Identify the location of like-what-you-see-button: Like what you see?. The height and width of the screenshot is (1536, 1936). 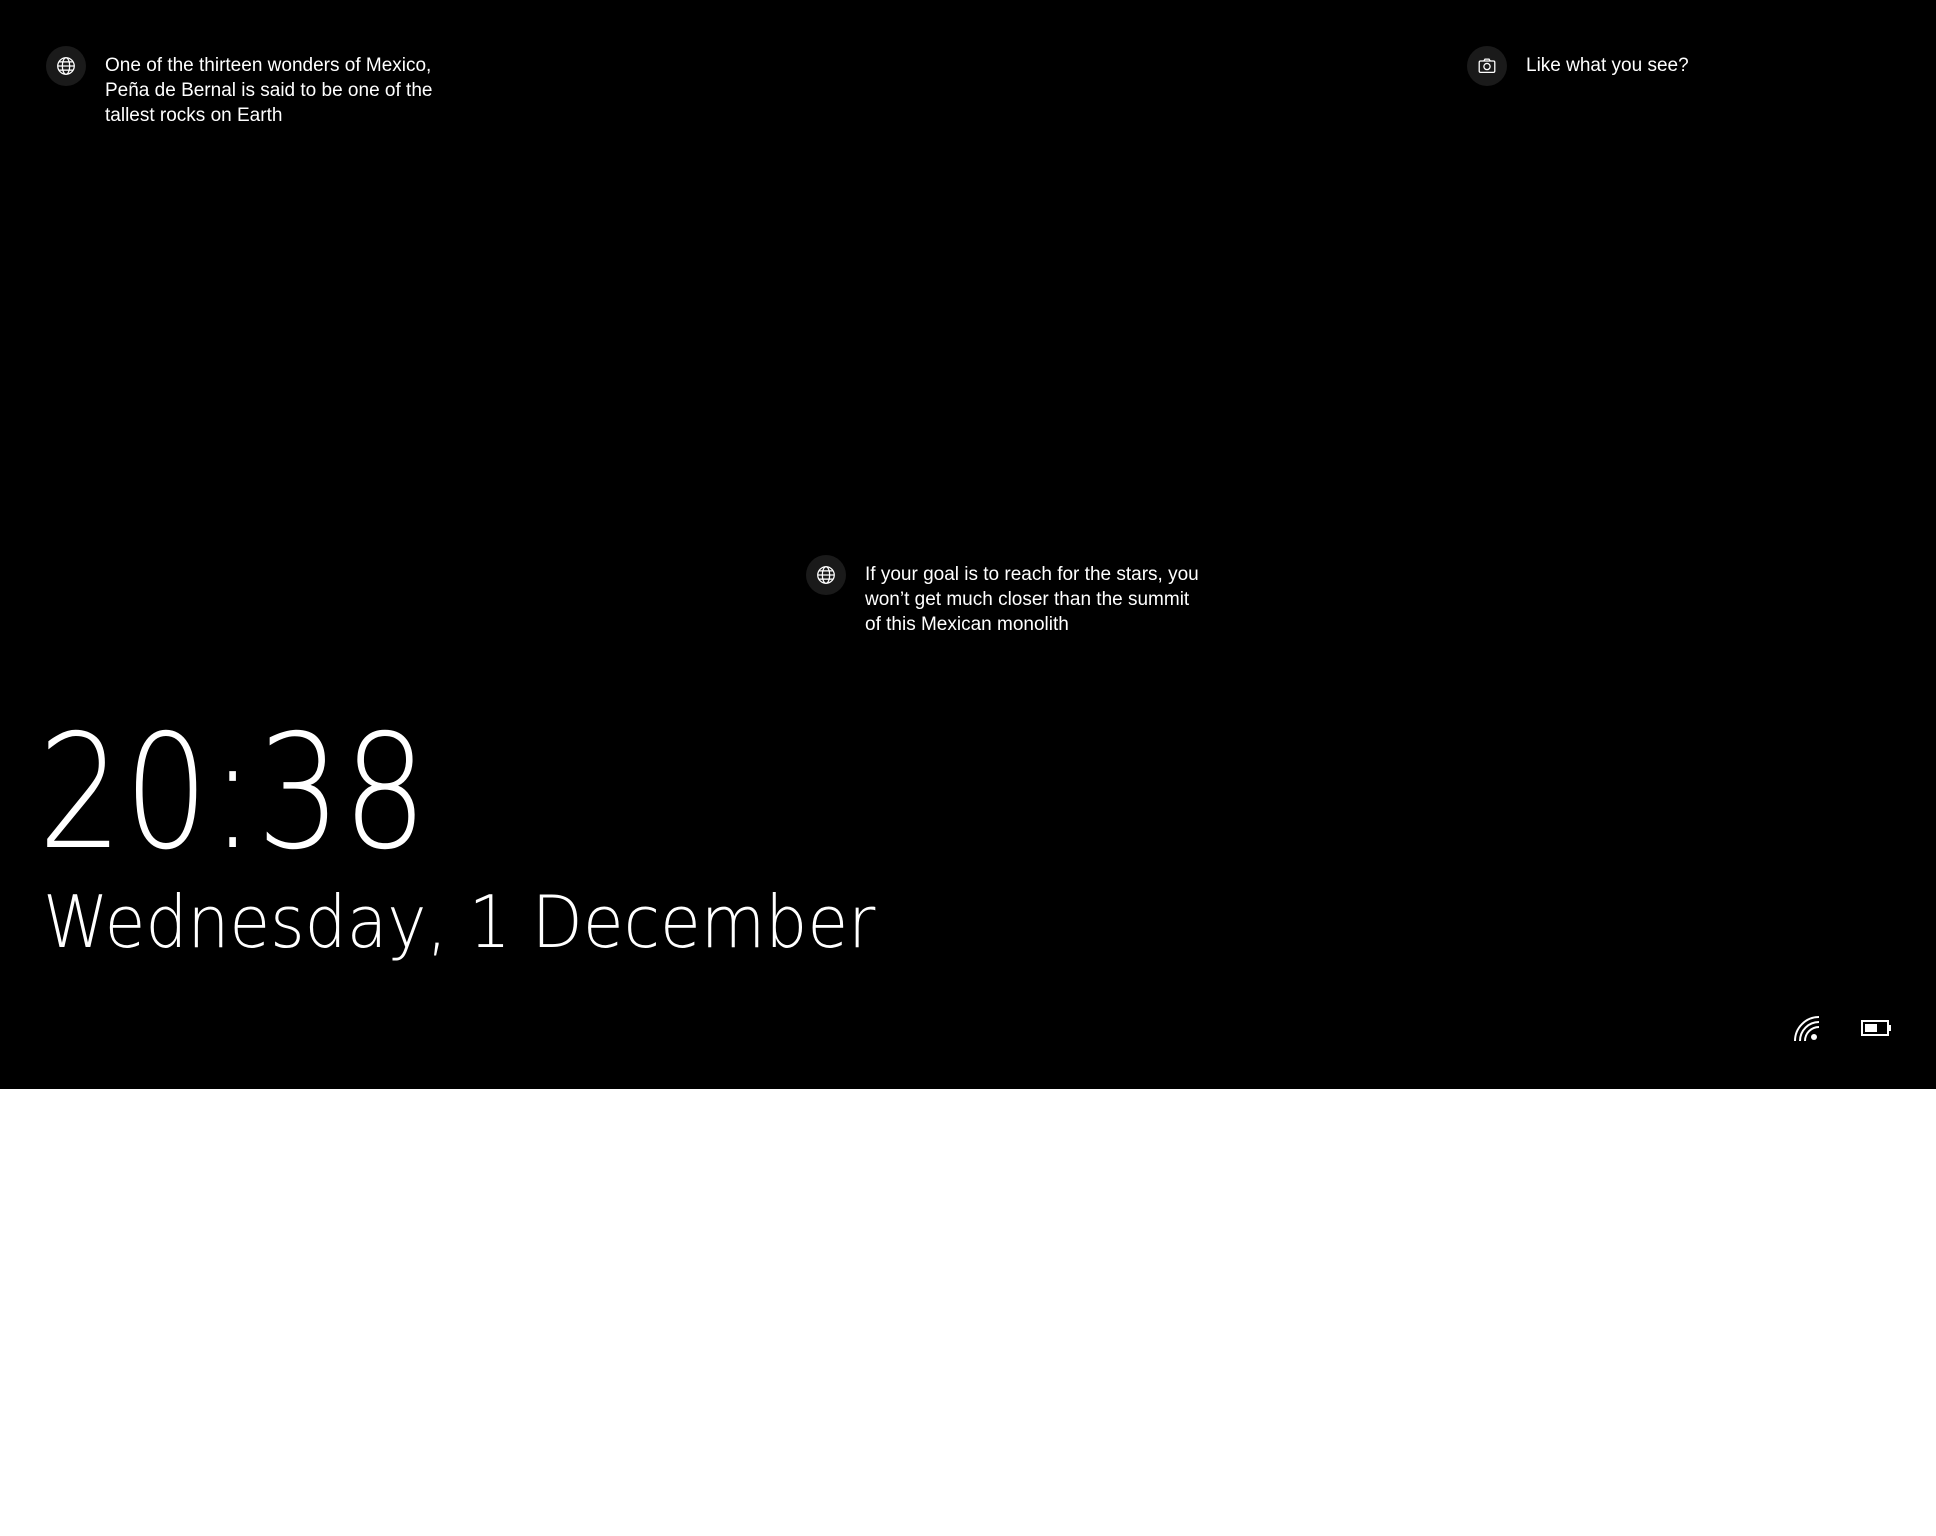
(1646, 66).